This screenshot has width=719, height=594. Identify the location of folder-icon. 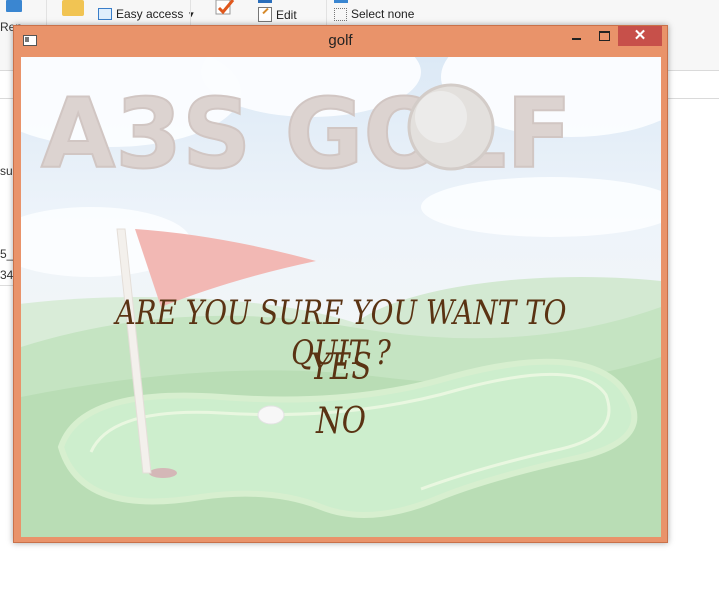
(73, 8).